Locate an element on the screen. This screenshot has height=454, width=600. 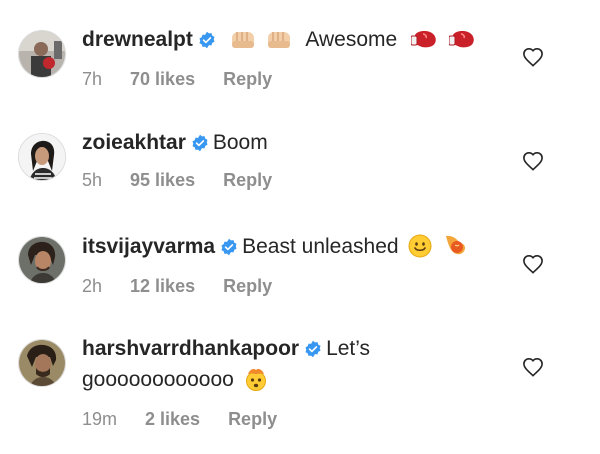
comment-line: itsvijayvarma Beast unleashed is located at coordinates (292, 249).